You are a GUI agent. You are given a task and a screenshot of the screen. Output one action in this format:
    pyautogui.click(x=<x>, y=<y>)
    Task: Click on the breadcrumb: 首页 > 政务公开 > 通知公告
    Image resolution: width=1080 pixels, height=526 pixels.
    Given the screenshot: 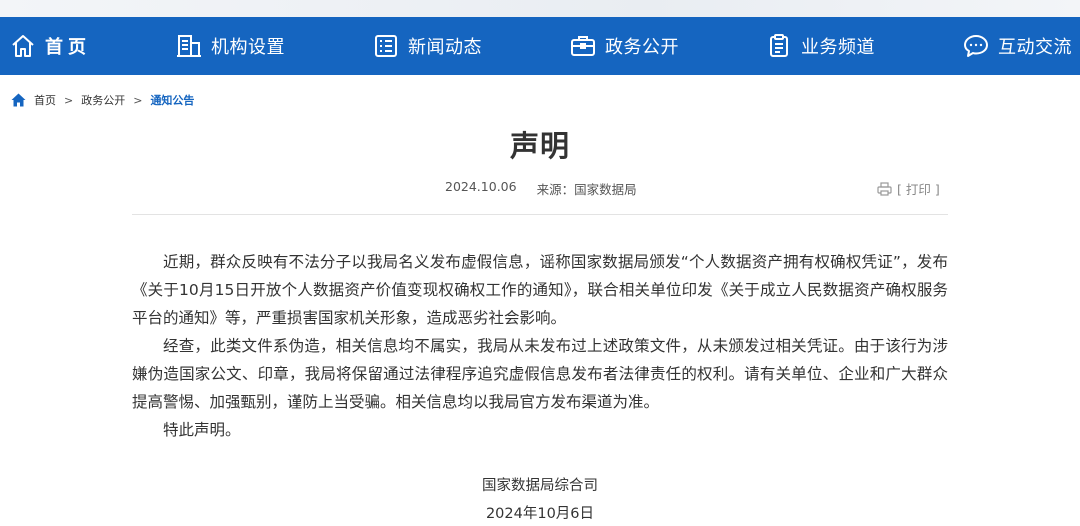 What is the action you would take?
    pyautogui.click(x=102, y=100)
    